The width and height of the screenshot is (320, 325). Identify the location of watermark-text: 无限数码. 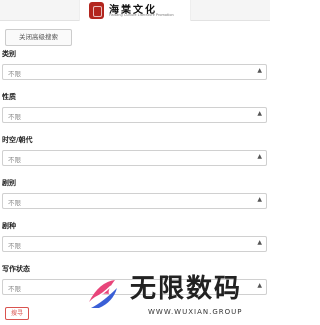
(186, 289).